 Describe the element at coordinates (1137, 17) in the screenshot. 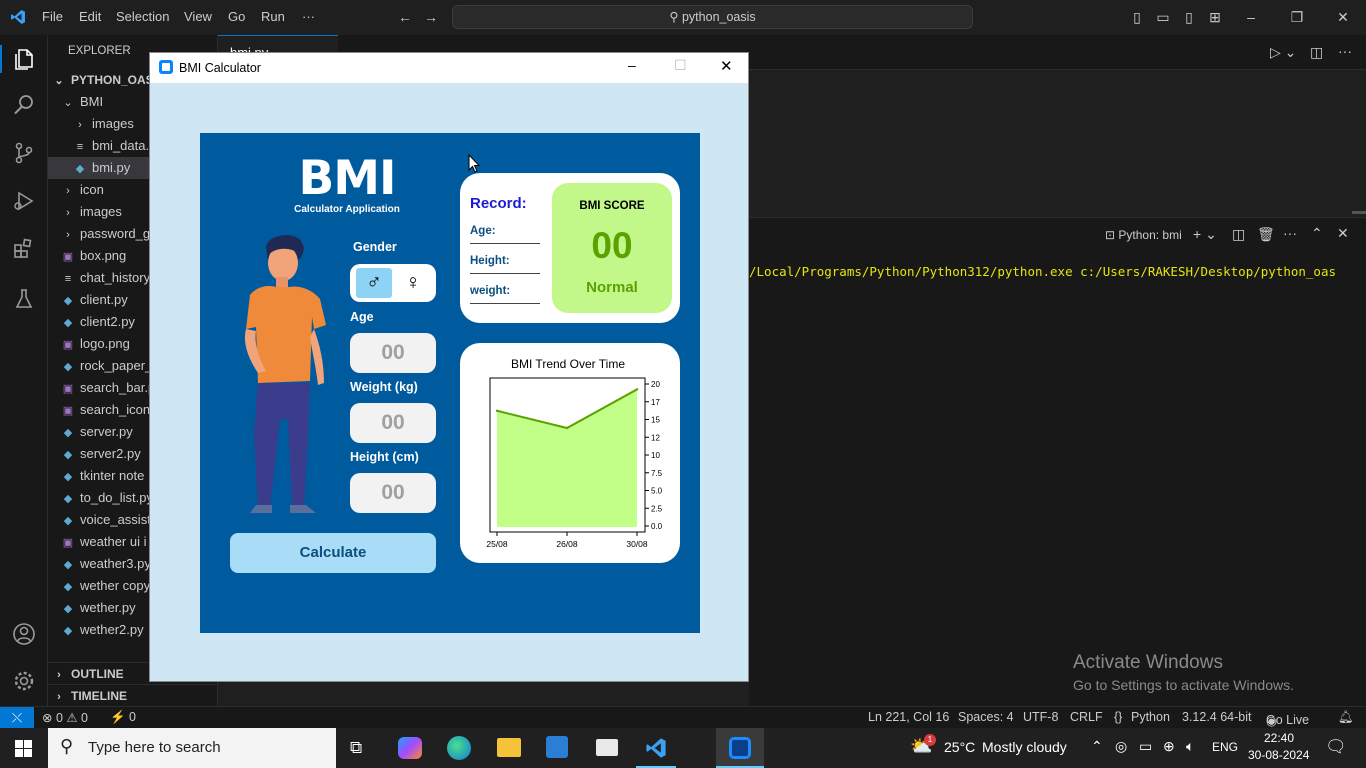

I see `toggle-sidebar-icon: ▯` at that location.